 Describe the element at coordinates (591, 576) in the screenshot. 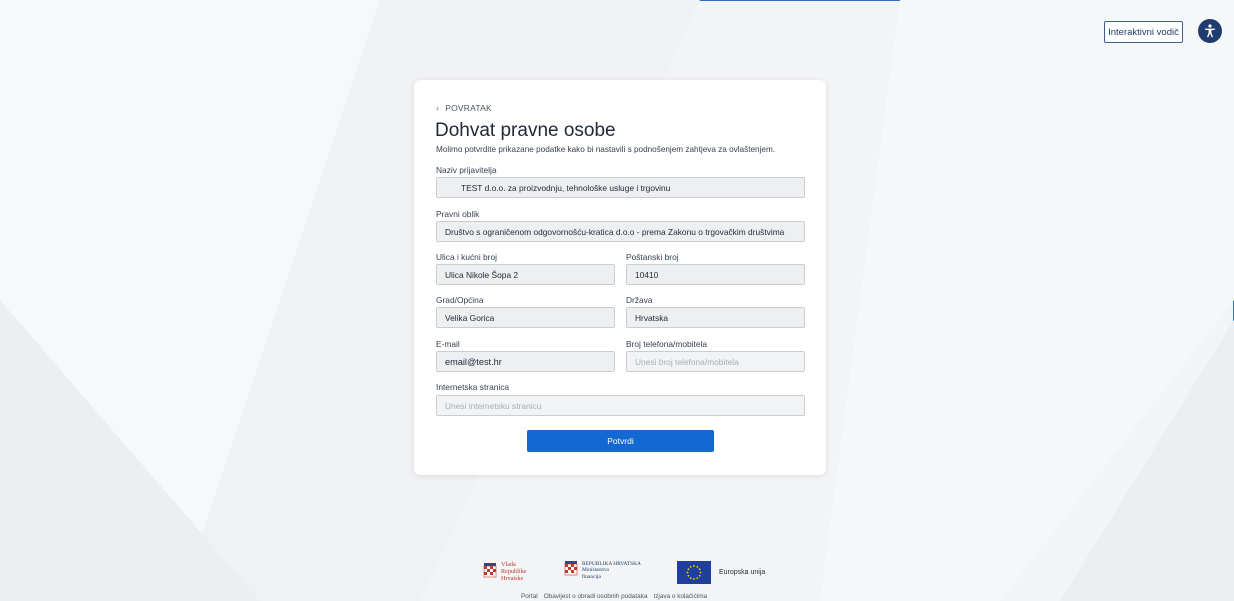

I see `ministry-line-3: financija` at that location.